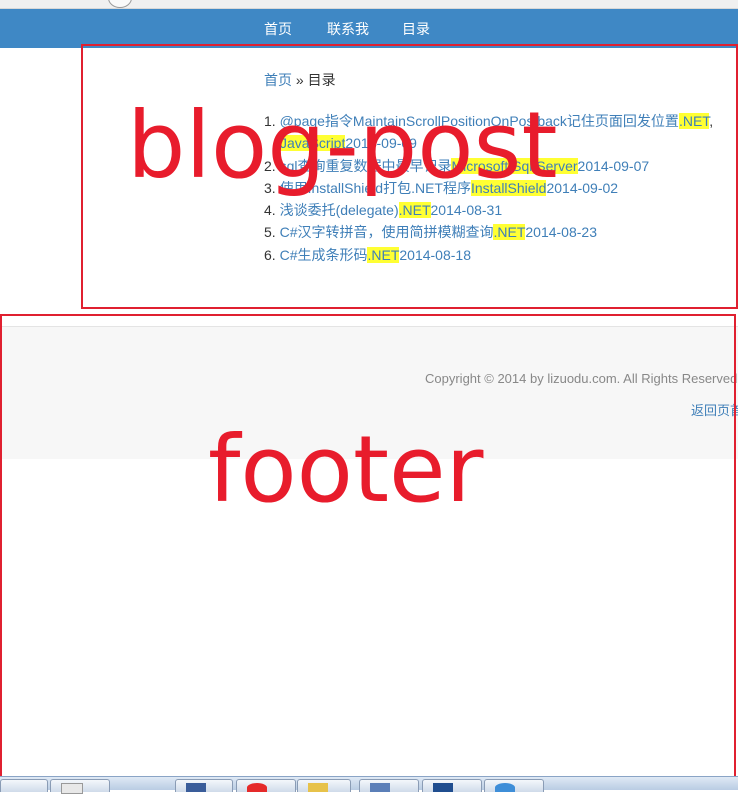 This screenshot has width=738, height=794. What do you see at coordinates (348, 29) in the screenshot?
I see `nav-contact: 联系我` at bounding box center [348, 29].